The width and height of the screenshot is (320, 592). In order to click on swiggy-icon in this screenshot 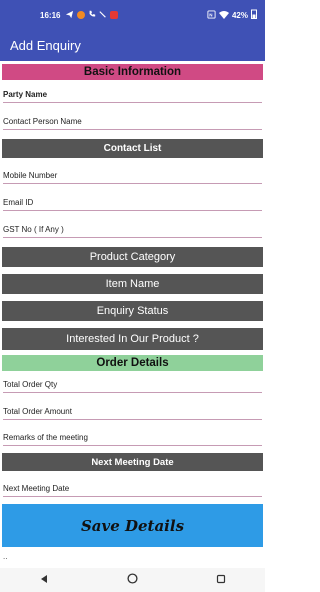, I will do `click(81, 15)`.